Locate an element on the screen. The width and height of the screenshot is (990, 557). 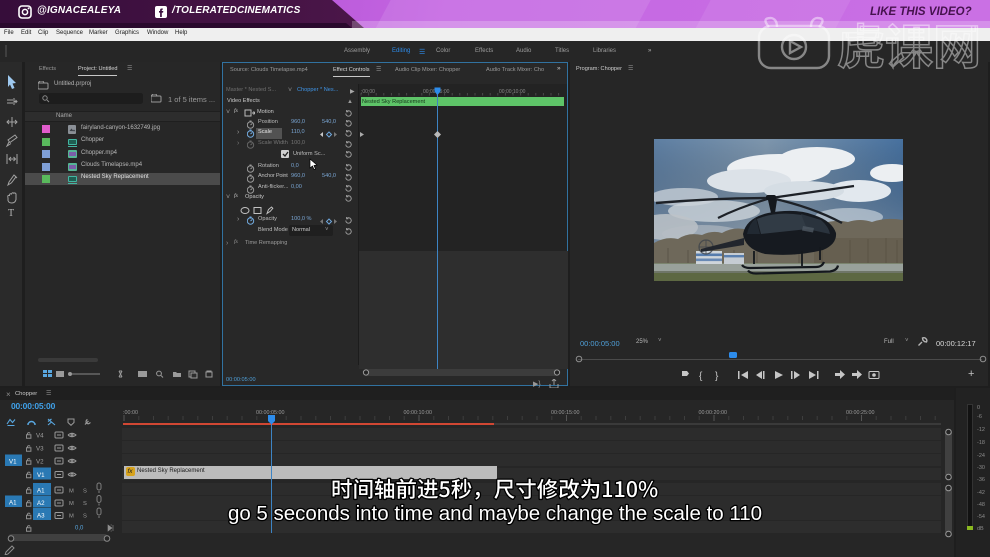
svg-text: -12 is located at coordinates (981, 430).